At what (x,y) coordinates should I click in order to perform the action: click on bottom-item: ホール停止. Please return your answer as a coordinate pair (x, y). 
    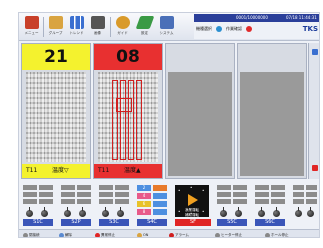
    Looking at the image, I should click on (277, 234).